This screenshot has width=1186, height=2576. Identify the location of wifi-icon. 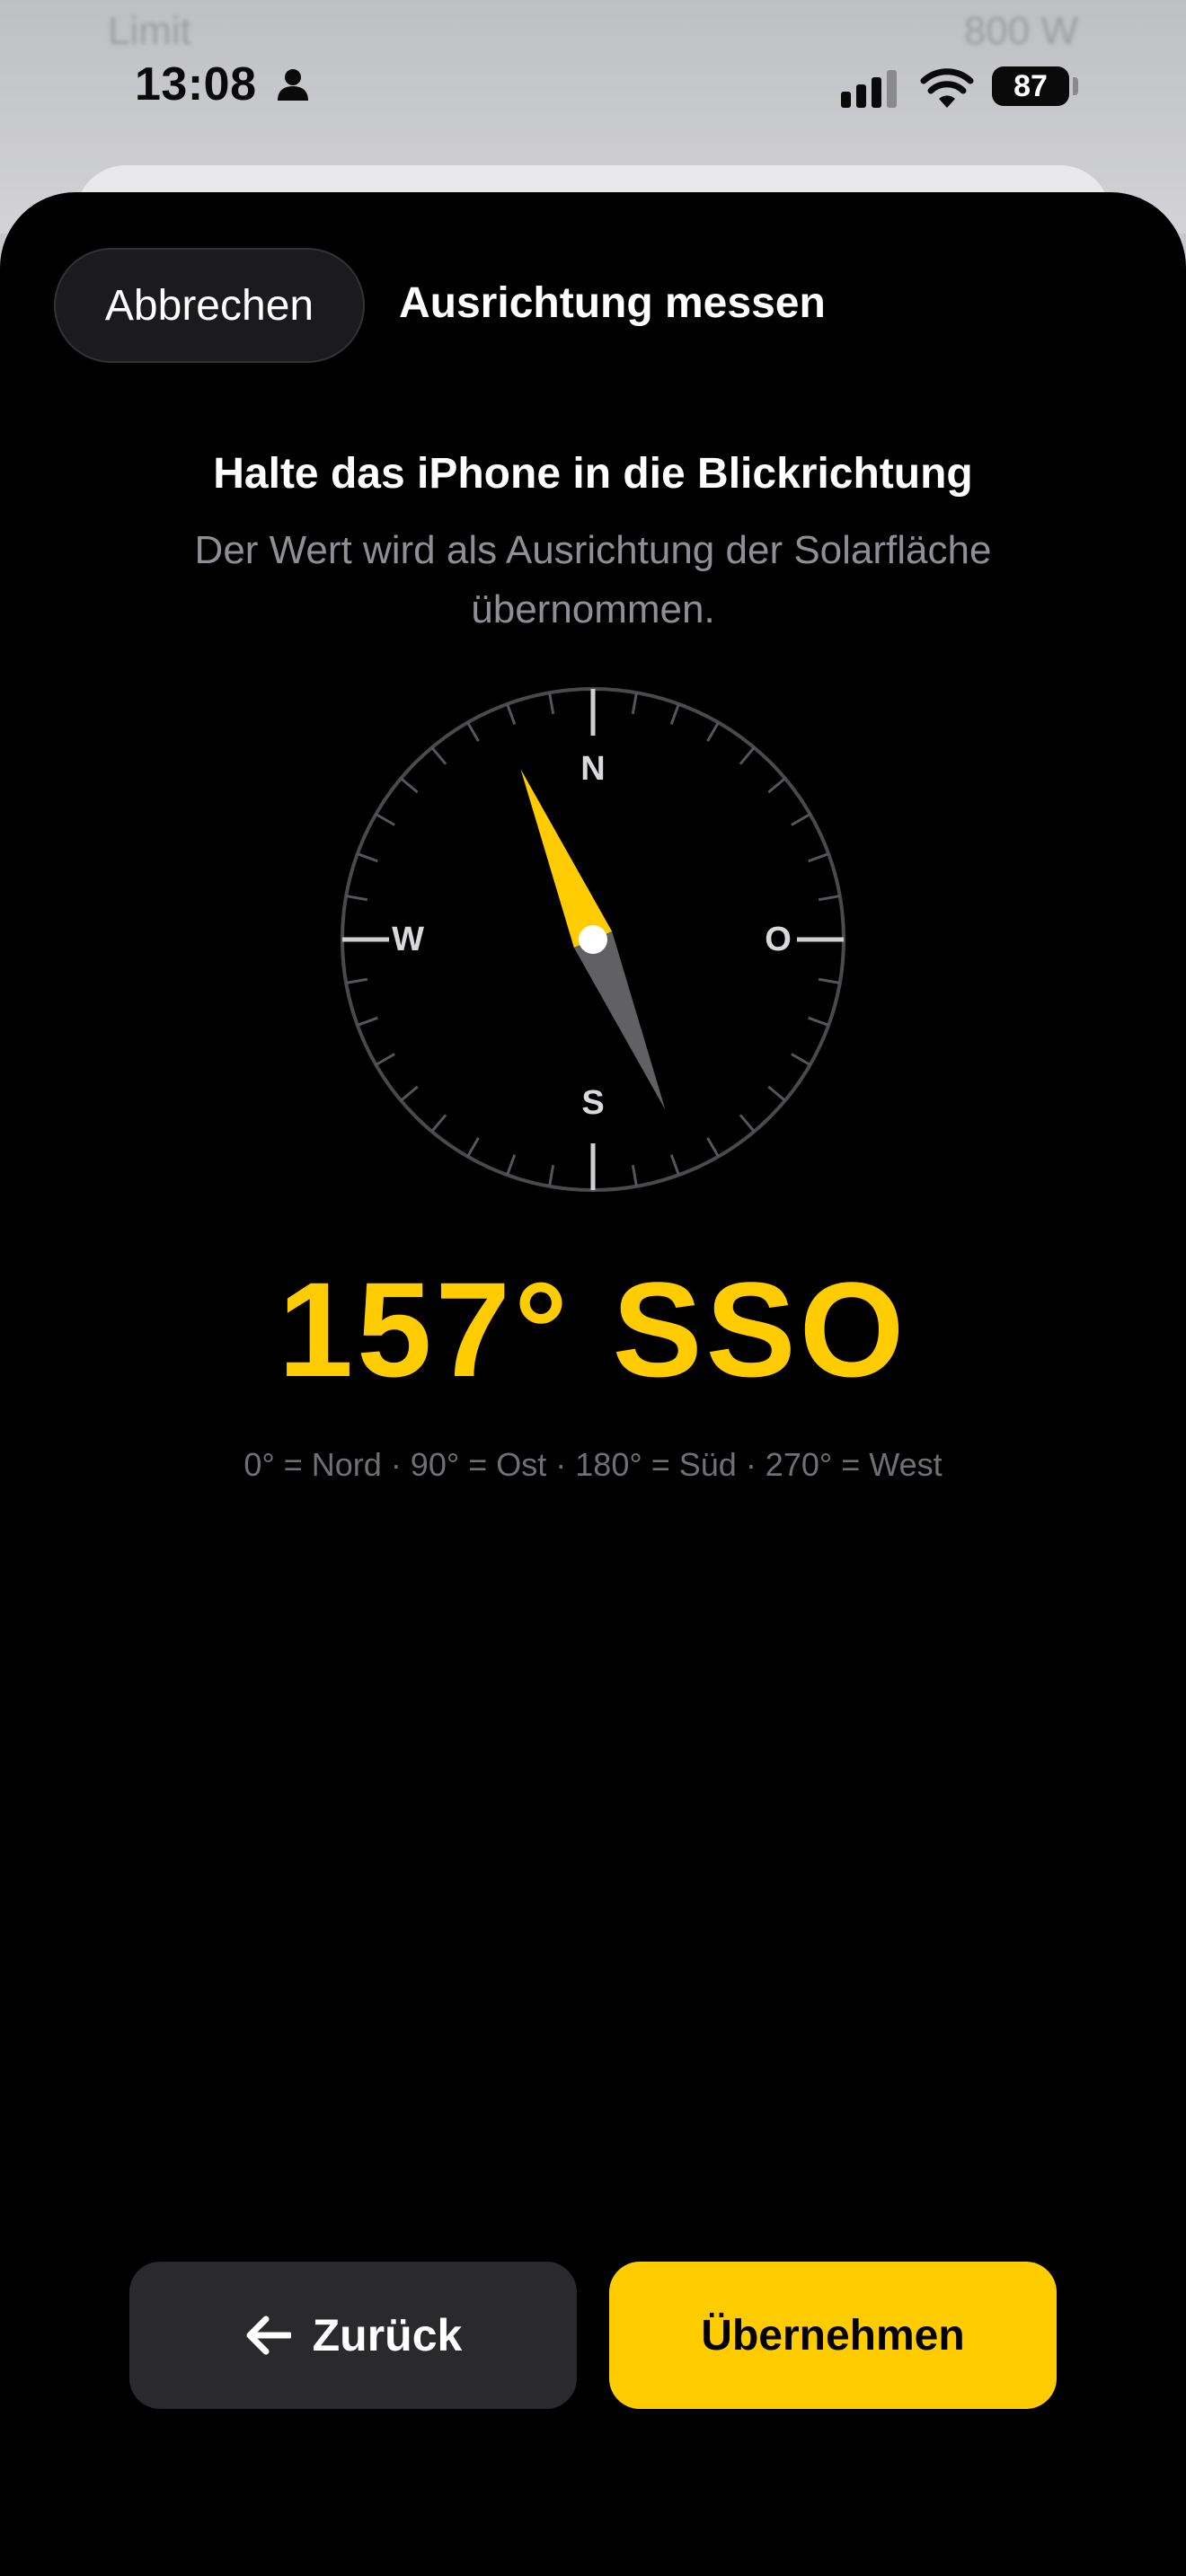
(947, 88).